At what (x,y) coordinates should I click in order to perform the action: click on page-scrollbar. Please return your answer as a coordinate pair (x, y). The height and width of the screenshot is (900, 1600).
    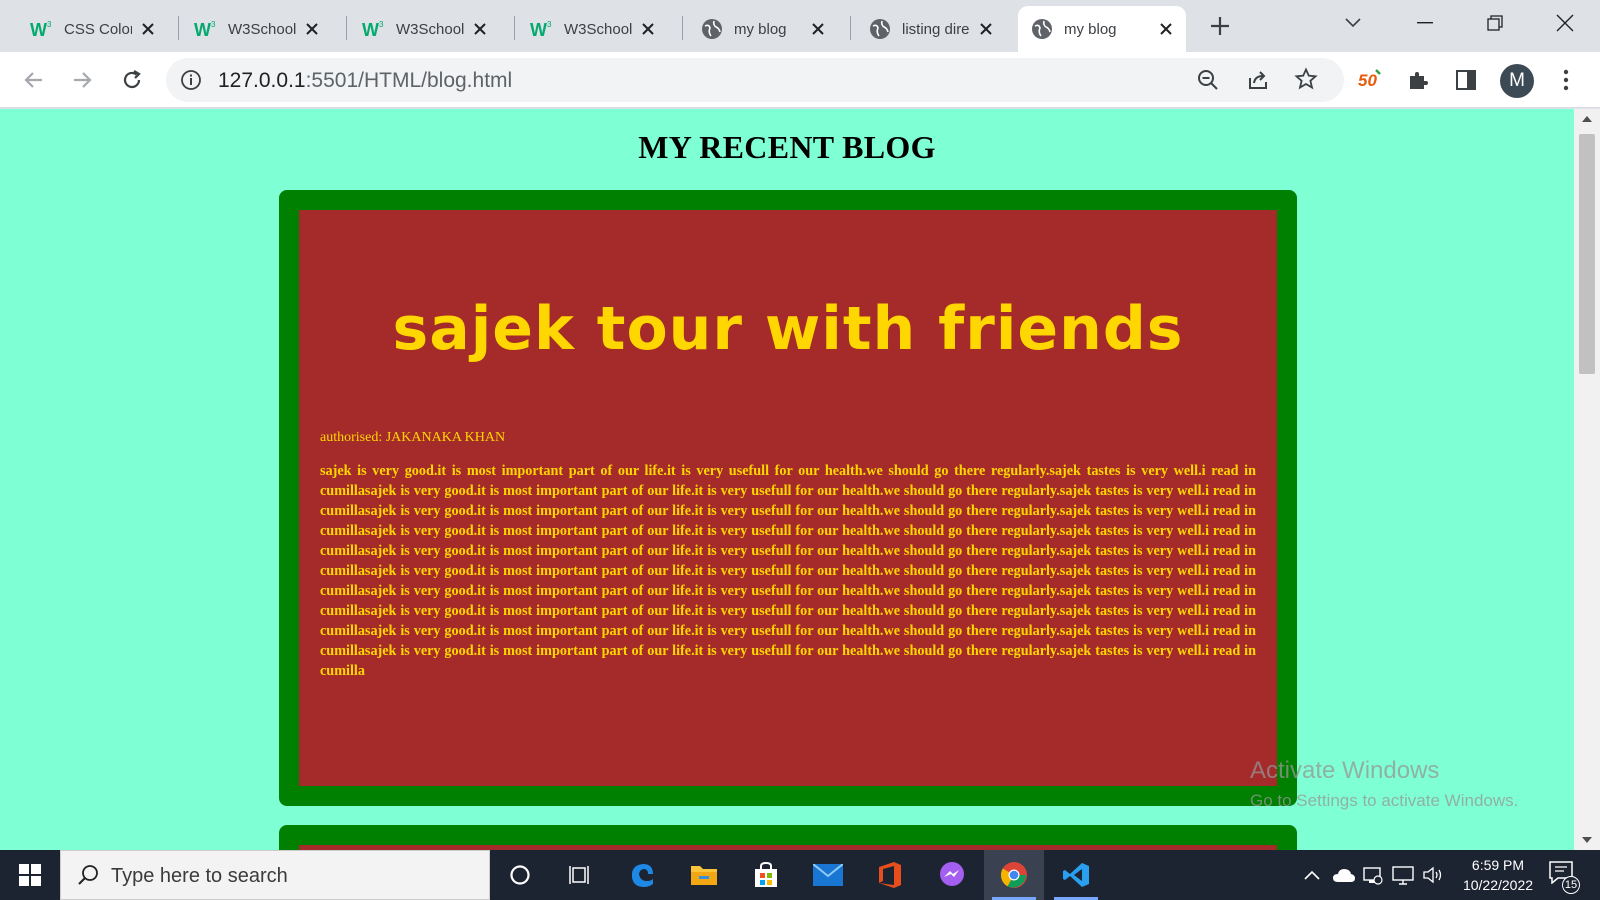
    Looking at the image, I should click on (1587, 479).